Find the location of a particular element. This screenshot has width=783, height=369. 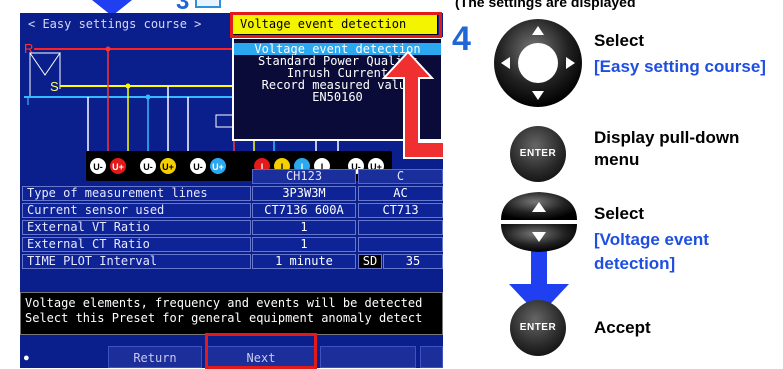

instruction-action: Display pull-down menu is located at coordinates (667, 148).